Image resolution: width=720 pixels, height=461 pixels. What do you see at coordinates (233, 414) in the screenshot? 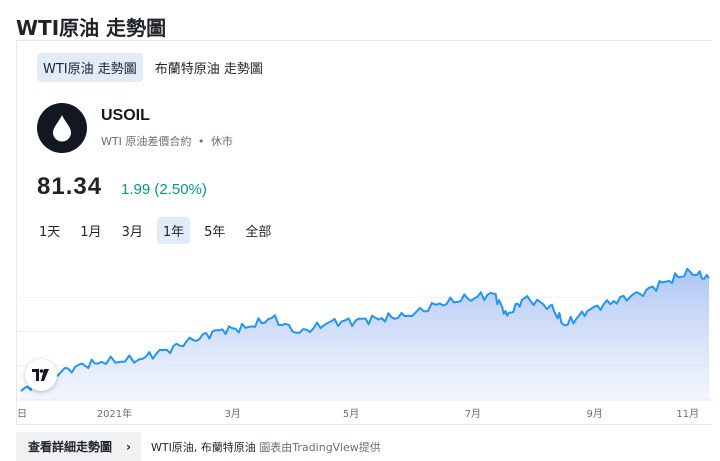
I see `x-tick-label: 3月` at bounding box center [233, 414].